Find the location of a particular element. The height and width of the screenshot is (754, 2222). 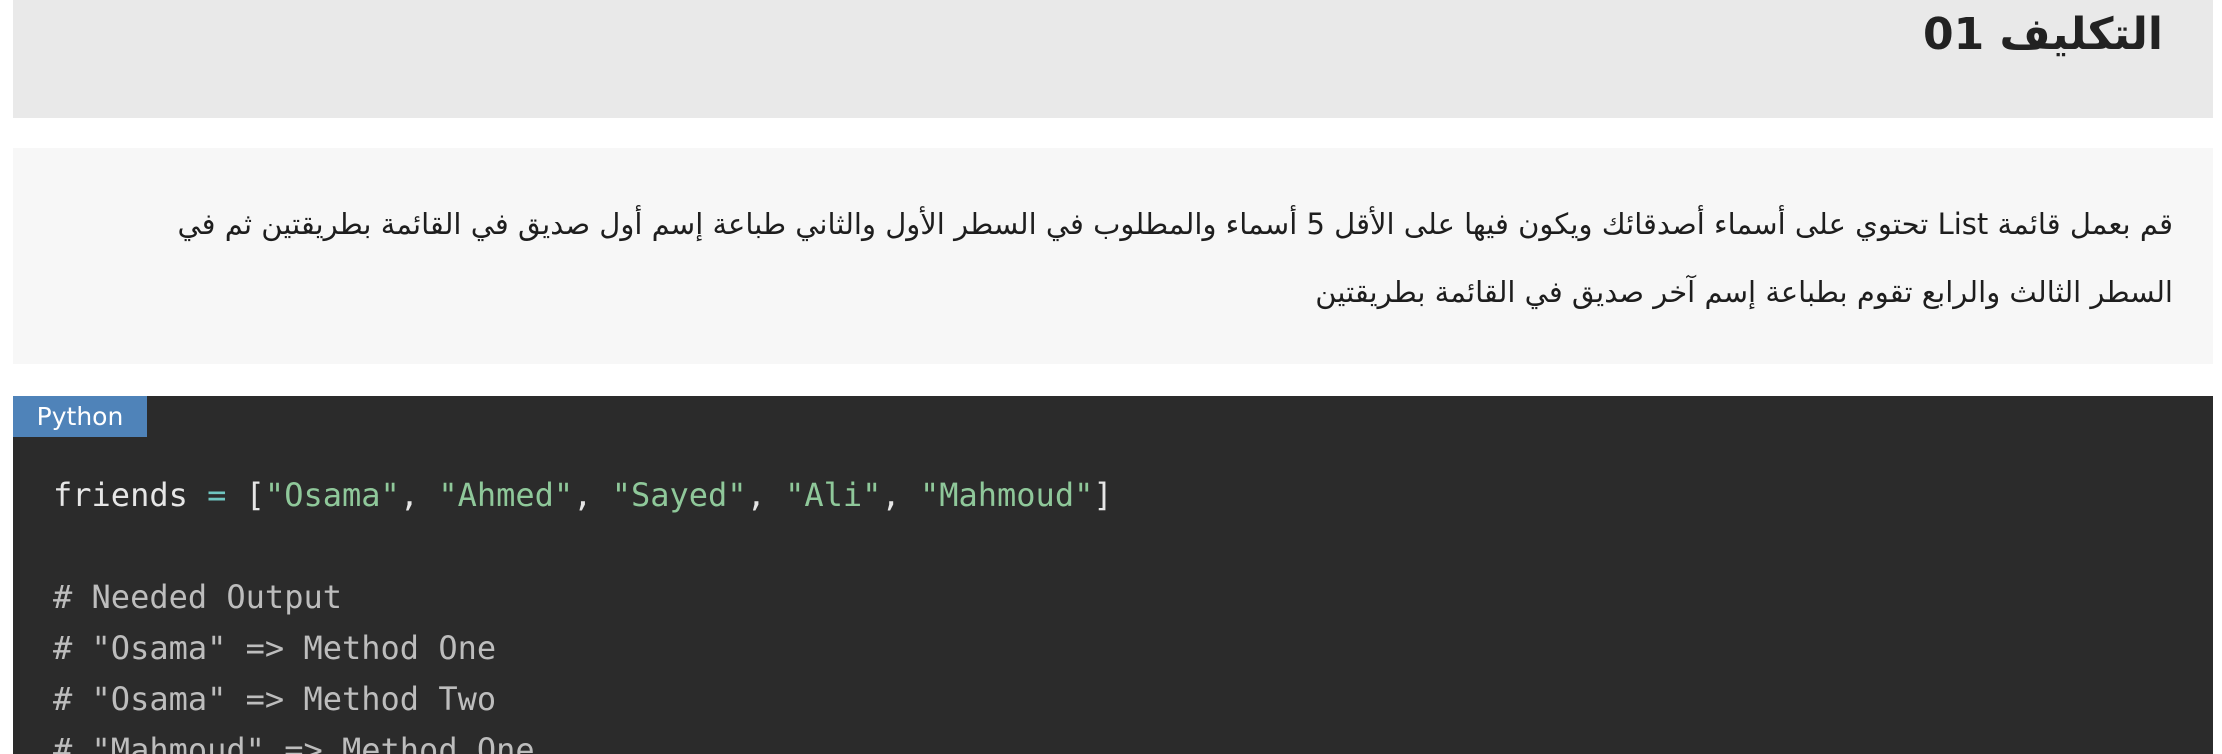

list-open-bracket: [ is located at coordinates (255, 495).